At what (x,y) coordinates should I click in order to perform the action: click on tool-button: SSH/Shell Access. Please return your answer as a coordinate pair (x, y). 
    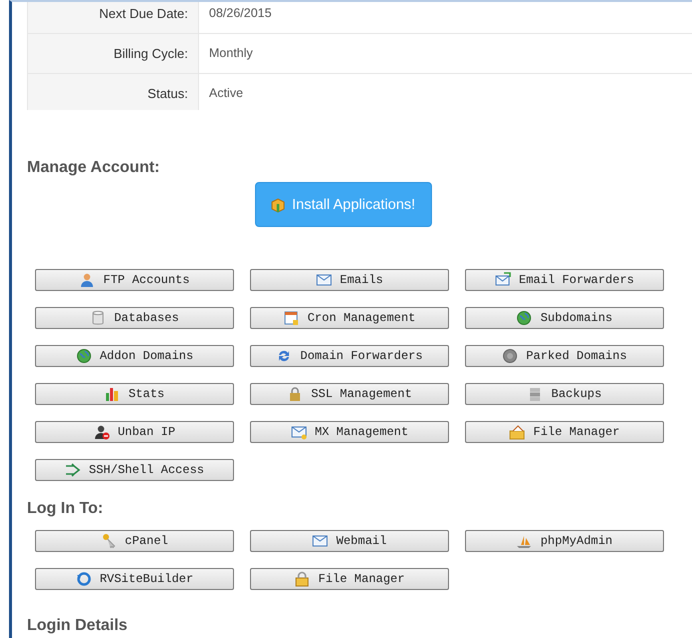
    Looking at the image, I should click on (134, 470).